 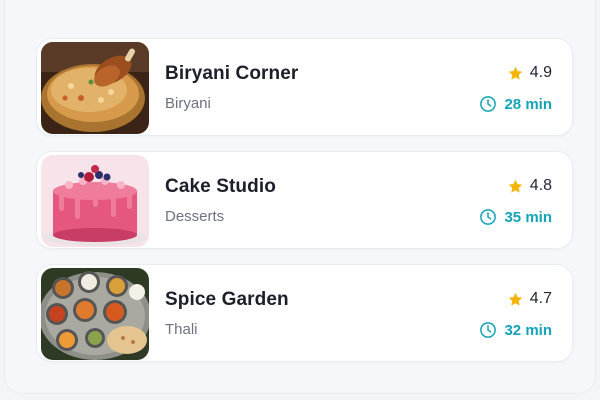 What do you see at coordinates (528, 104) in the screenshot?
I see `delivery-time-value: 28 min` at bounding box center [528, 104].